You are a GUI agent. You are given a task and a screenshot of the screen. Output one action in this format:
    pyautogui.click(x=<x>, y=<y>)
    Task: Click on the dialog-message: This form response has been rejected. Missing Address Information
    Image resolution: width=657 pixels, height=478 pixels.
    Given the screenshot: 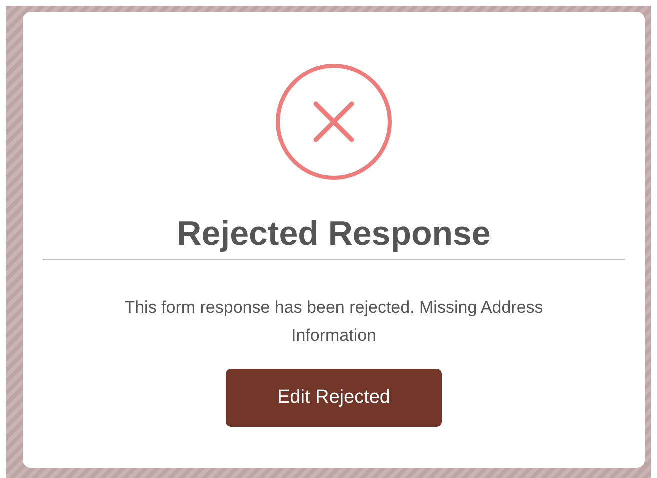 What is the action you would take?
    pyautogui.click(x=334, y=322)
    